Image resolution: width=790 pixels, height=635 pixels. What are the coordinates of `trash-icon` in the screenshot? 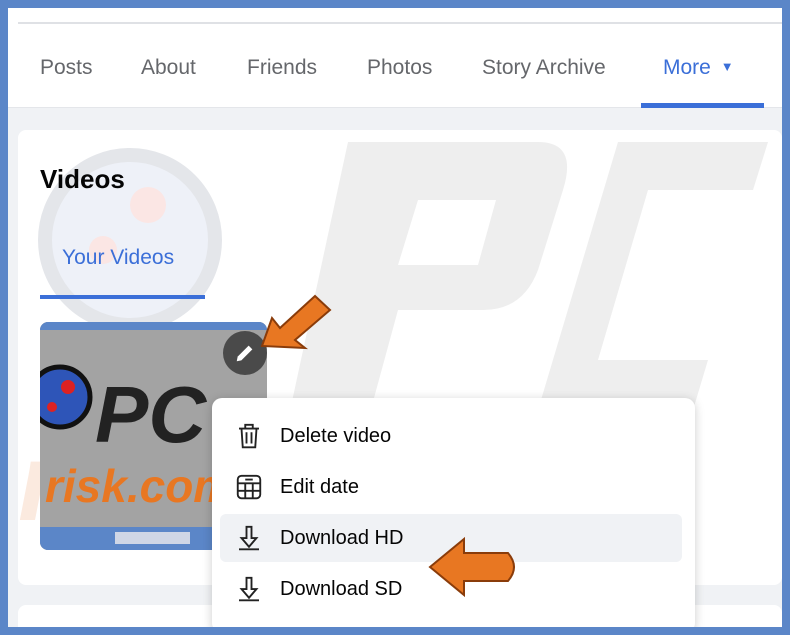 It's located at (249, 436).